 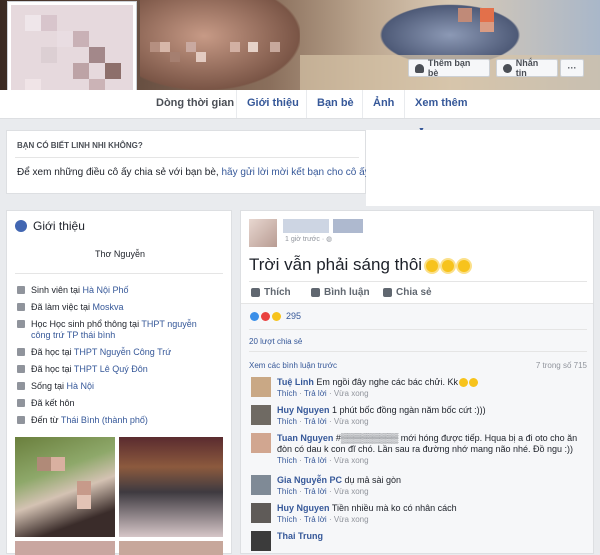 I want to click on post-author-name, so click(x=306, y=226).